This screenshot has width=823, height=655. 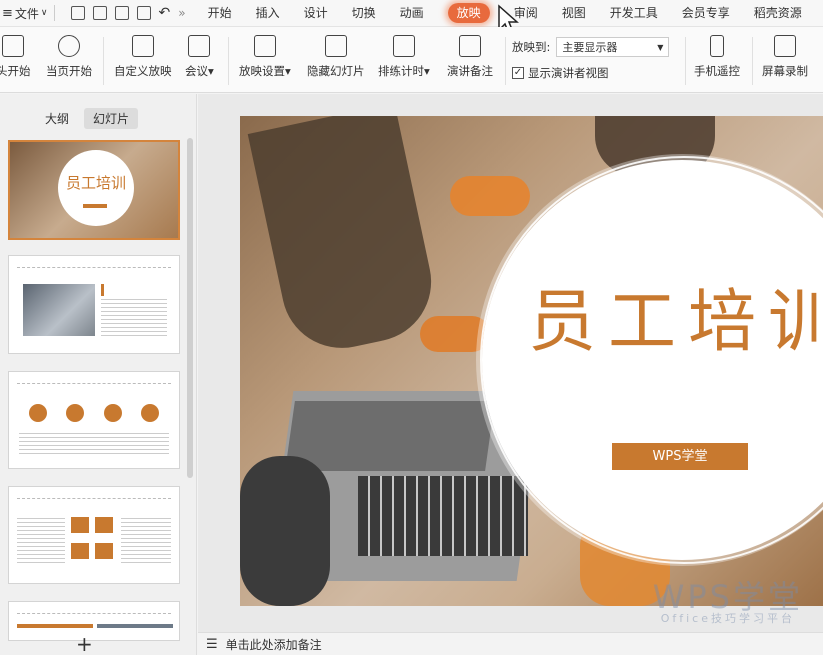 I want to click on tab-developer: 开发工具, so click(x=634, y=13).